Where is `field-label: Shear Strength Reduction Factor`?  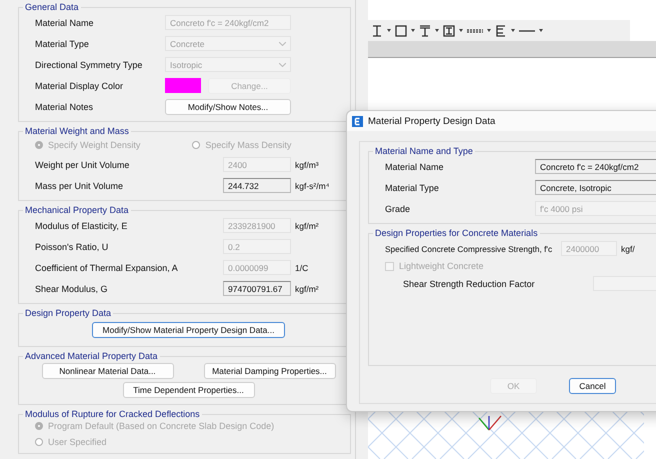
field-label: Shear Strength Reduction Factor is located at coordinates (469, 283).